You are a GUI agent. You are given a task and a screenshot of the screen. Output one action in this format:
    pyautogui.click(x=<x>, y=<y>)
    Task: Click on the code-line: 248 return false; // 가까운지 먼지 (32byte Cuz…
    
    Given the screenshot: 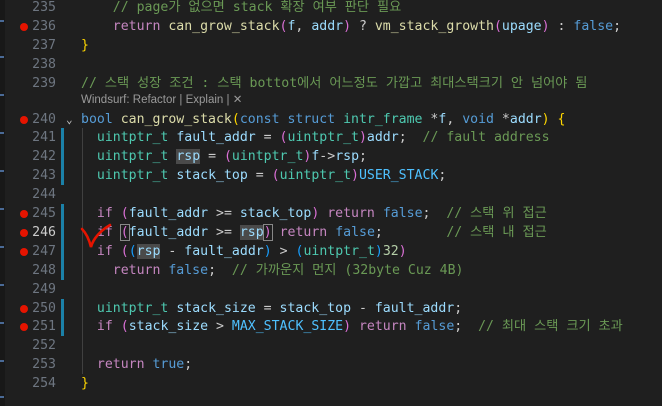 What is the action you would take?
    pyautogui.click(x=331, y=270)
    